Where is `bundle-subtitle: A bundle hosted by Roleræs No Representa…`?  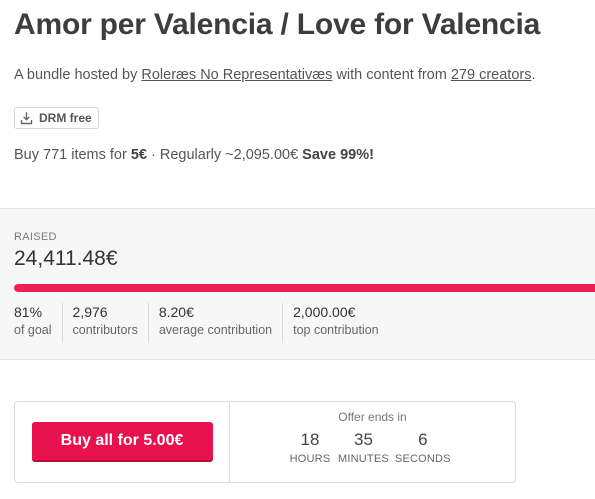 bundle-subtitle: A bundle hosted by Roleræs No Representa… is located at coordinates (275, 75).